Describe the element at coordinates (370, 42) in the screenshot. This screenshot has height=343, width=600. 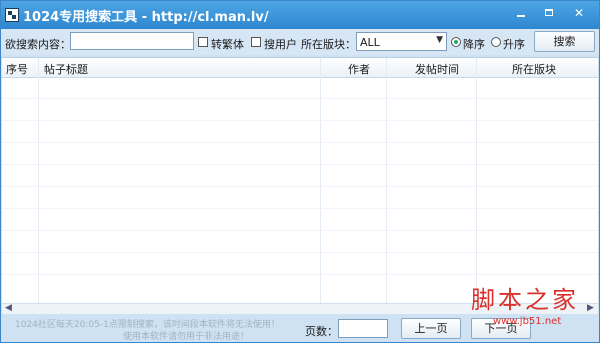
I see `section-select-value: ALL` at that location.